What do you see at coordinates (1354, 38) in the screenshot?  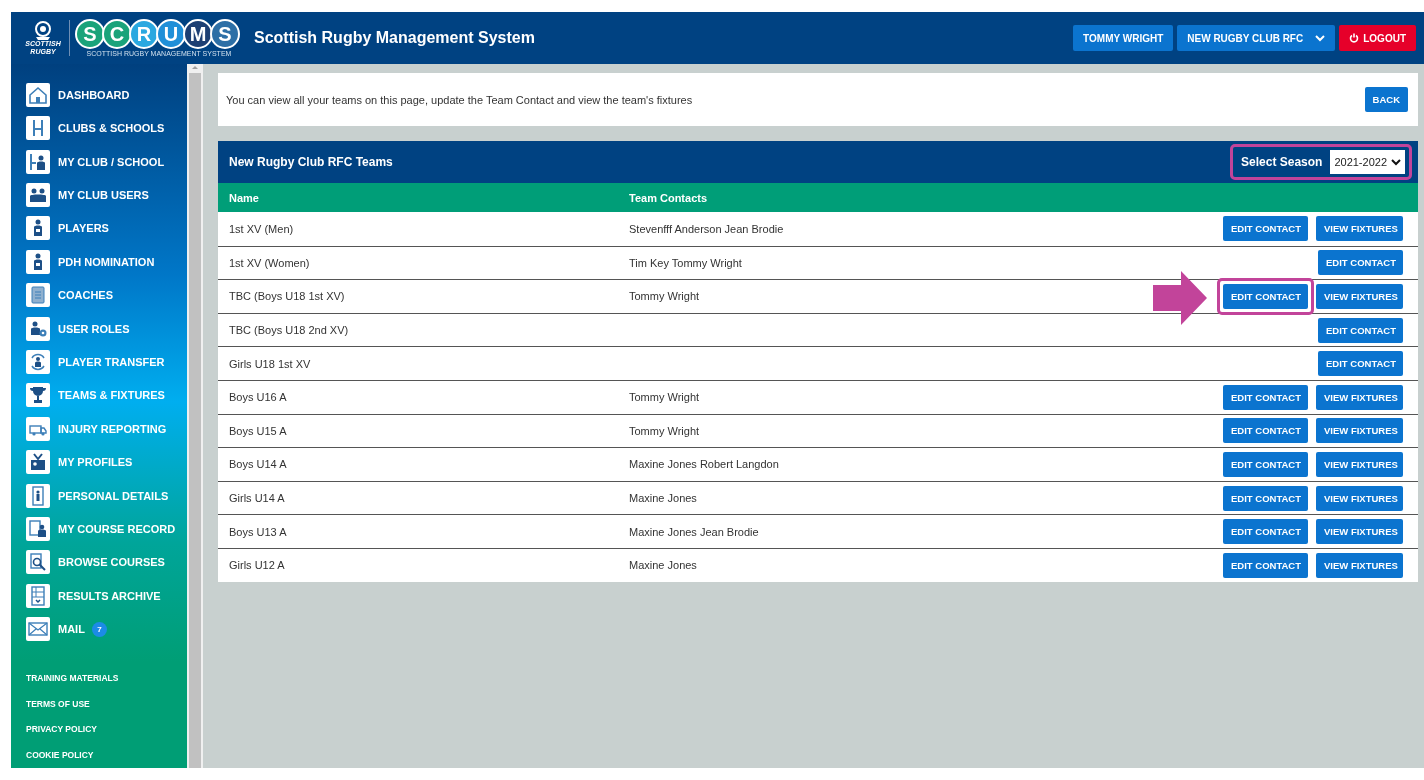 I see `power-icon` at bounding box center [1354, 38].